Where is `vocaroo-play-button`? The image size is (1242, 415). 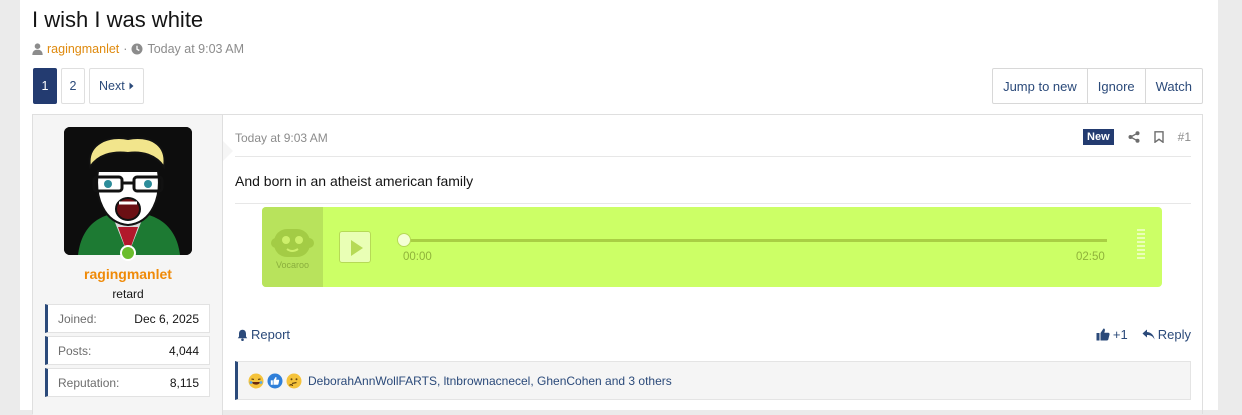
vocaroo-play-button is located at coordinates (355, 247).